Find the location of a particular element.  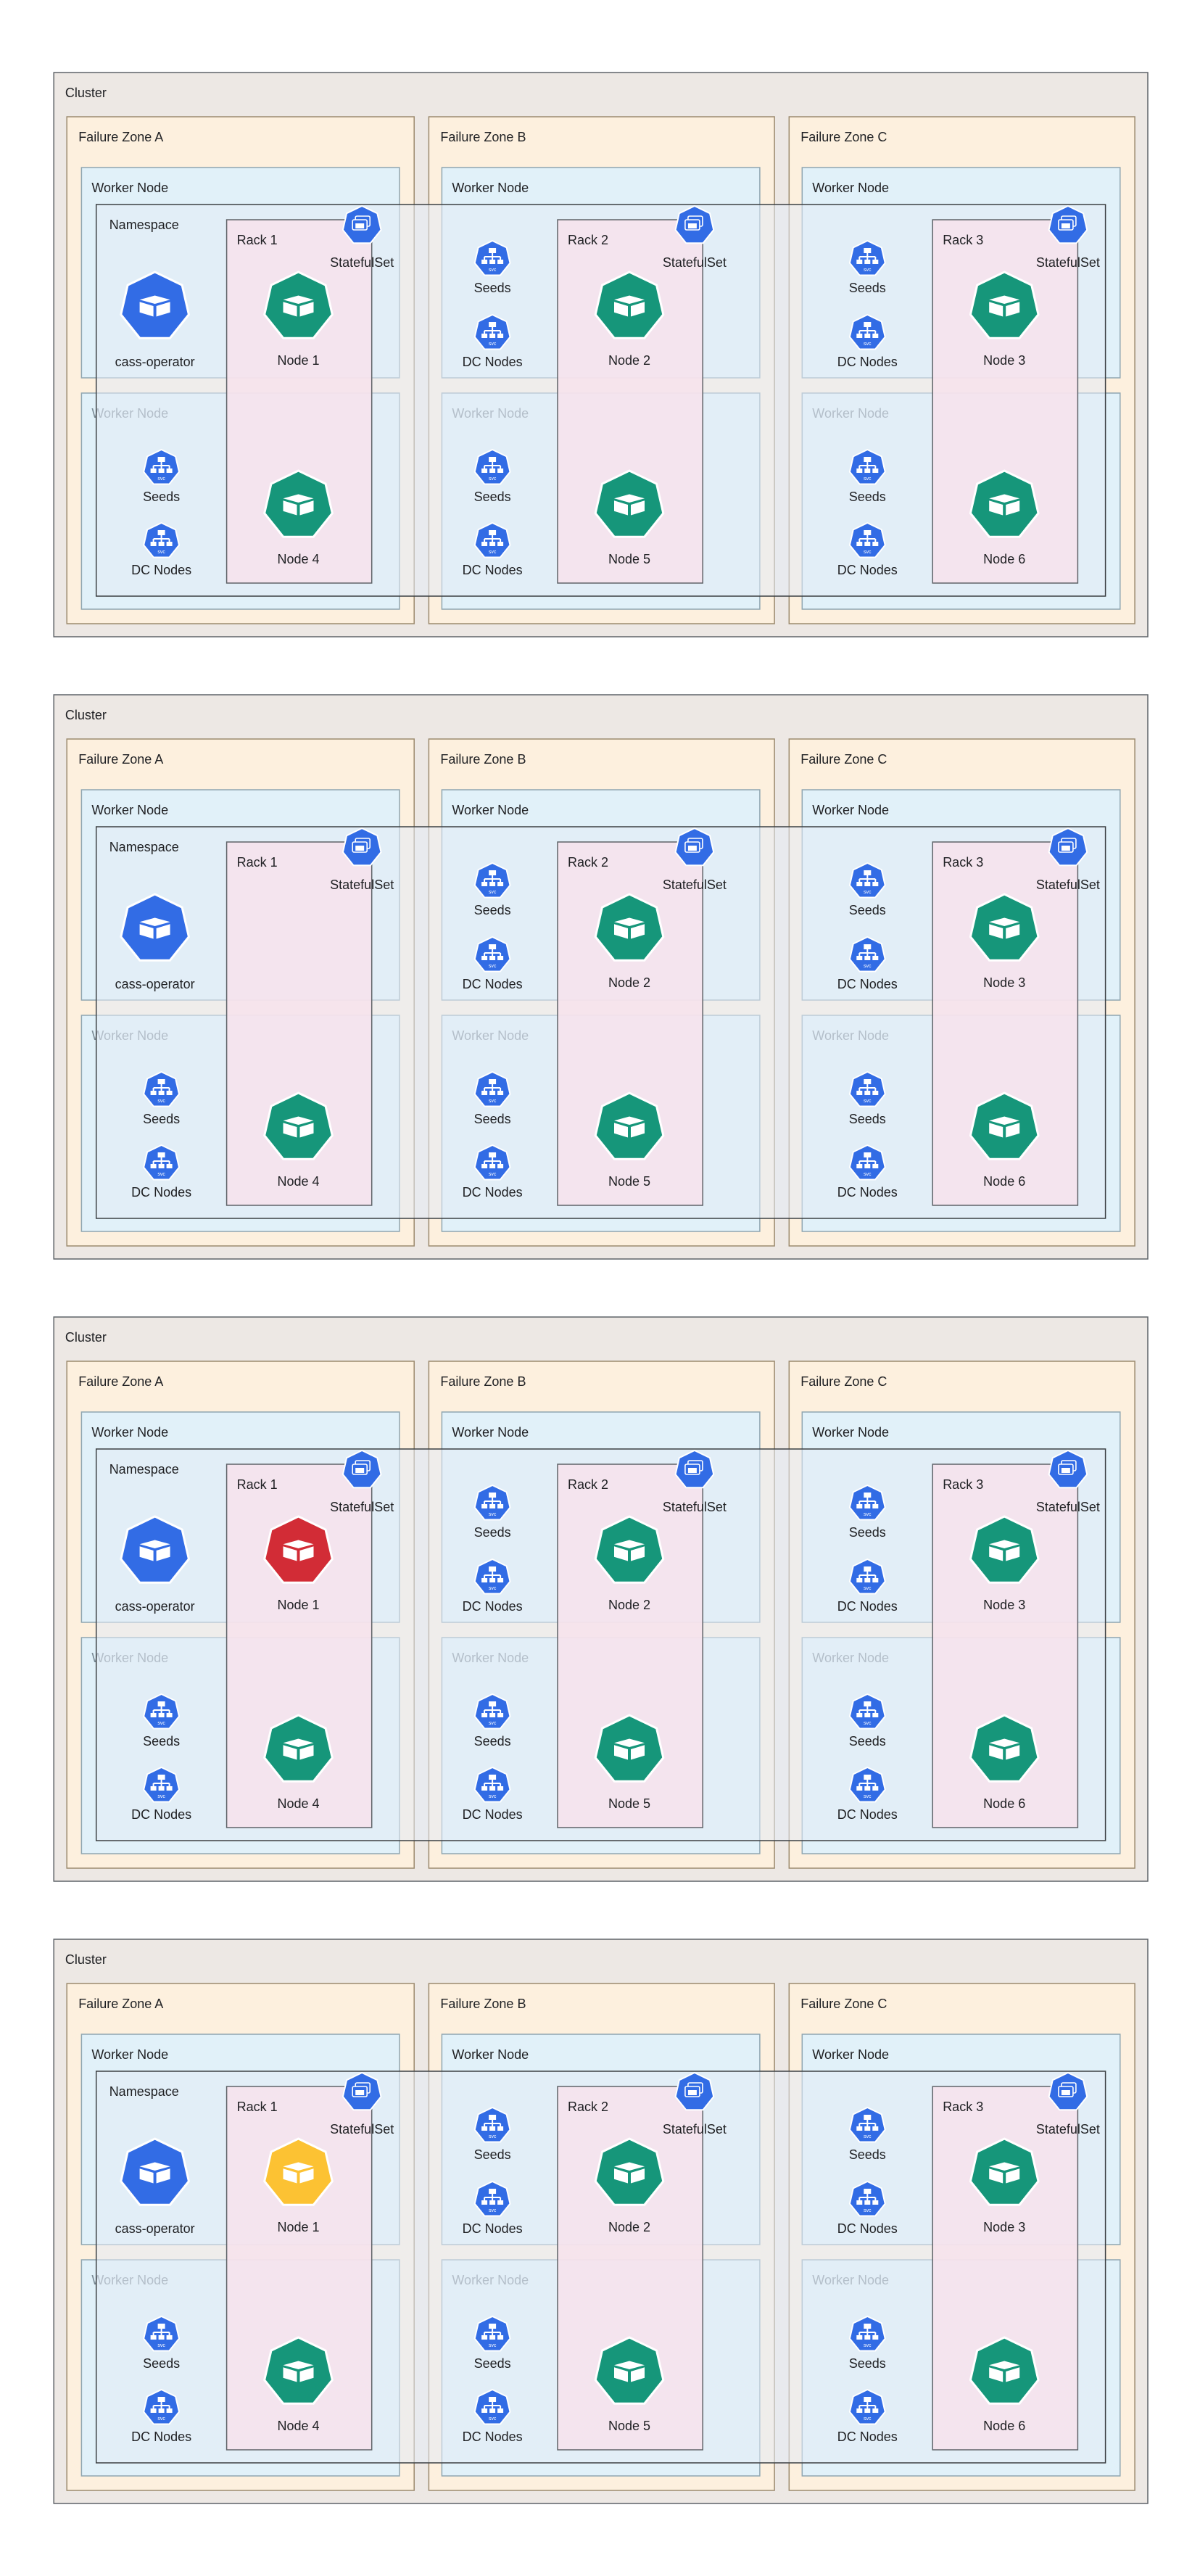

rack-1-label: Rack 1 is located at coordinates (257, 1484).